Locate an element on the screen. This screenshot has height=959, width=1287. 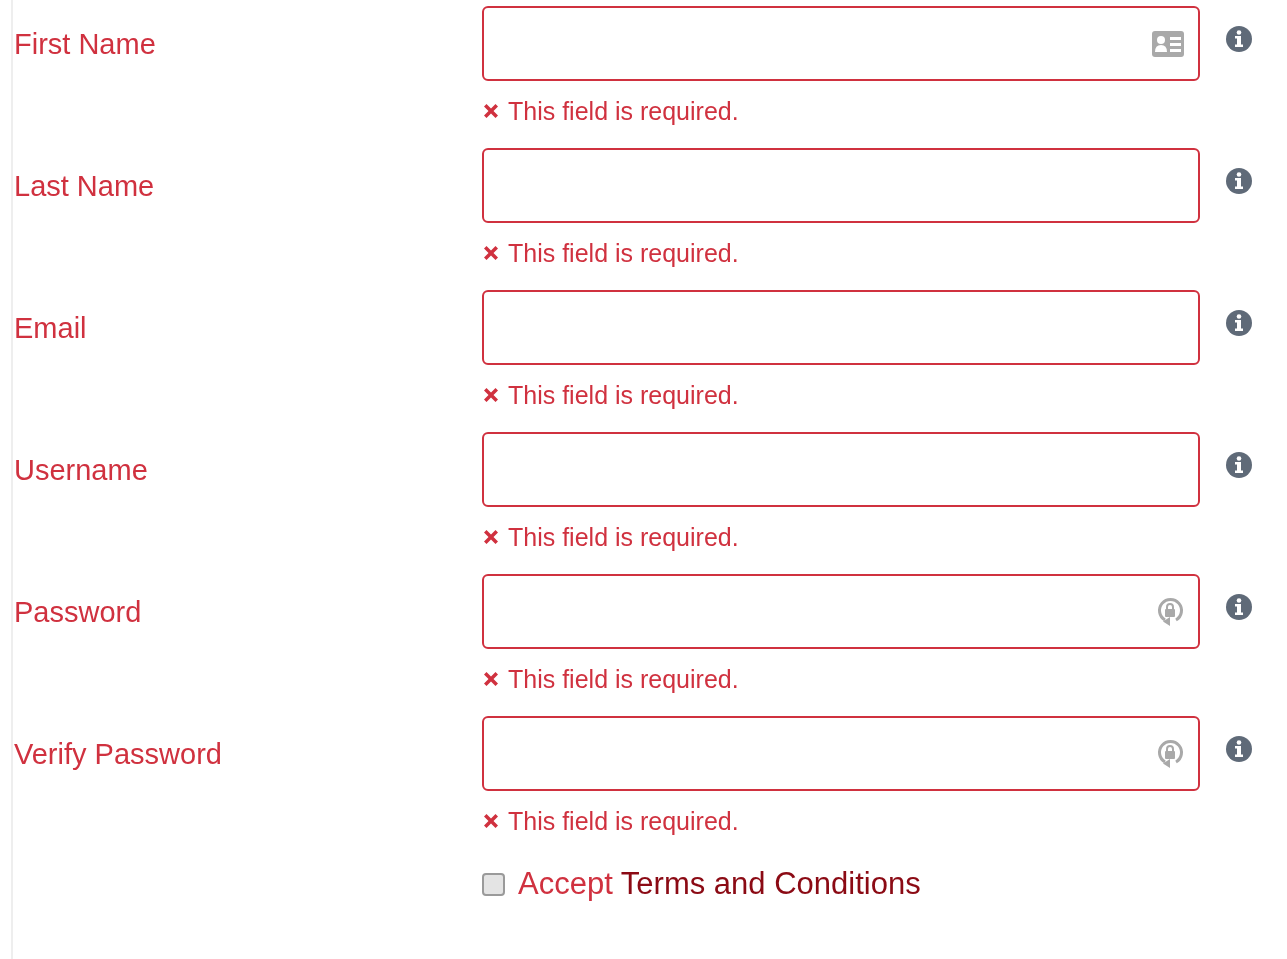
field-label: Username is located at coordinates (81, 470).